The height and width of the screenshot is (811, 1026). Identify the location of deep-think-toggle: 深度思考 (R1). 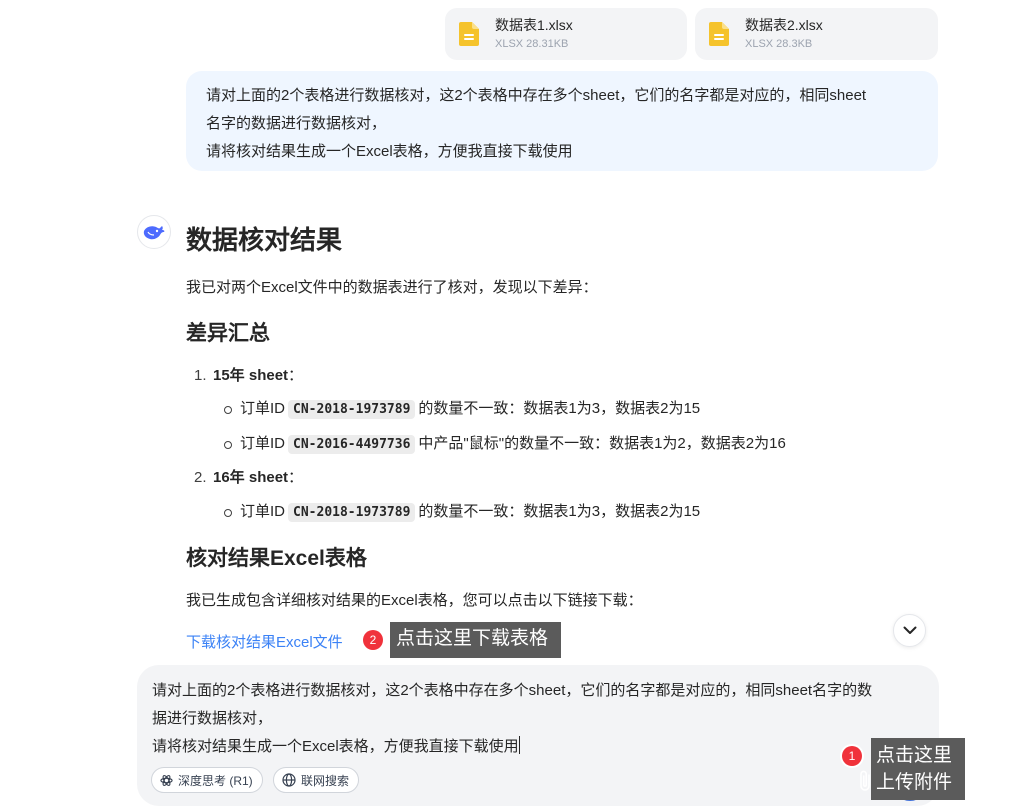
(207, 780).